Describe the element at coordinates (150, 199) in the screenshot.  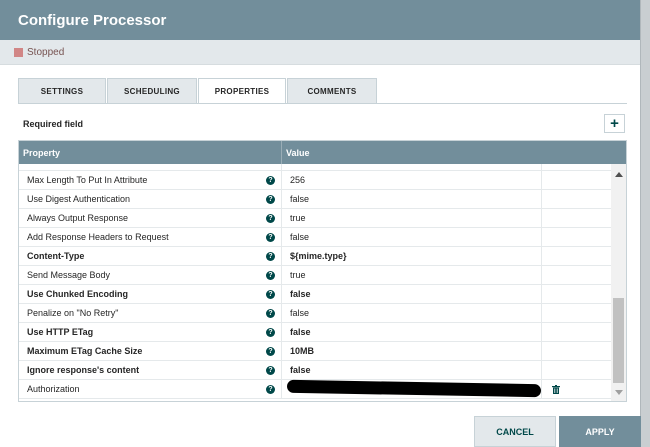
I see `property-name-cell: Use Digest Authentication?` at that location.